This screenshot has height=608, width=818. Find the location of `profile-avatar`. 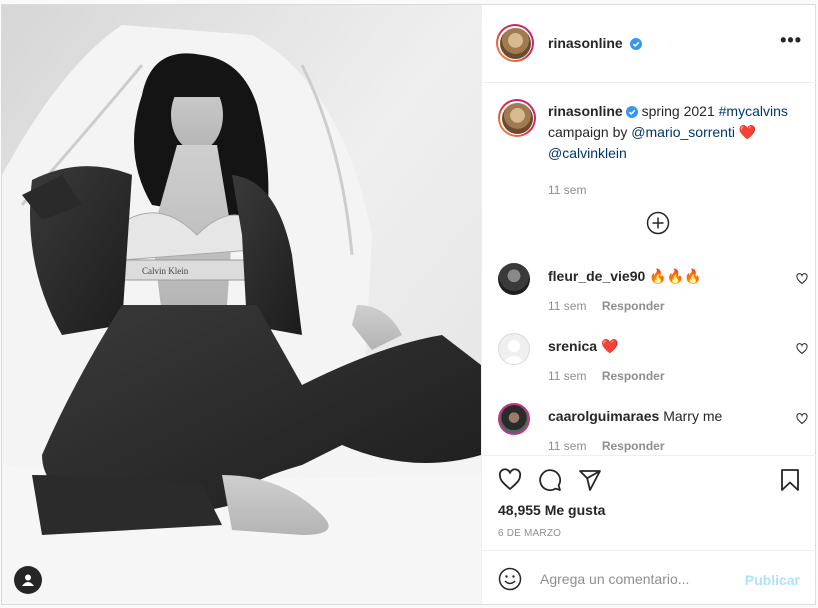

profile-avatar is located at coordinates (515, 43).